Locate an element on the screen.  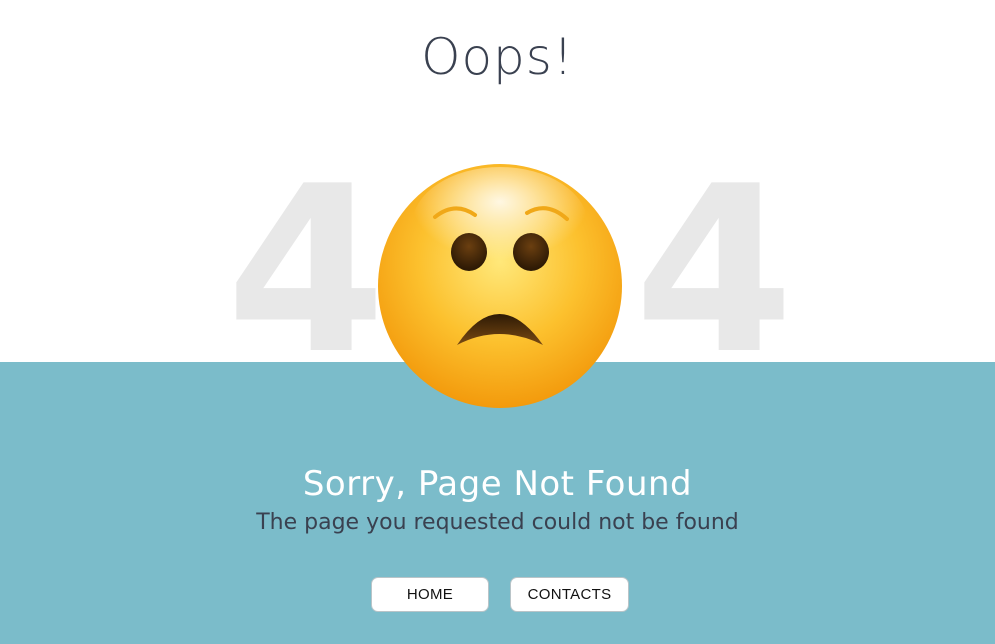
sad-face-svg is located at coordinates (500, 286).